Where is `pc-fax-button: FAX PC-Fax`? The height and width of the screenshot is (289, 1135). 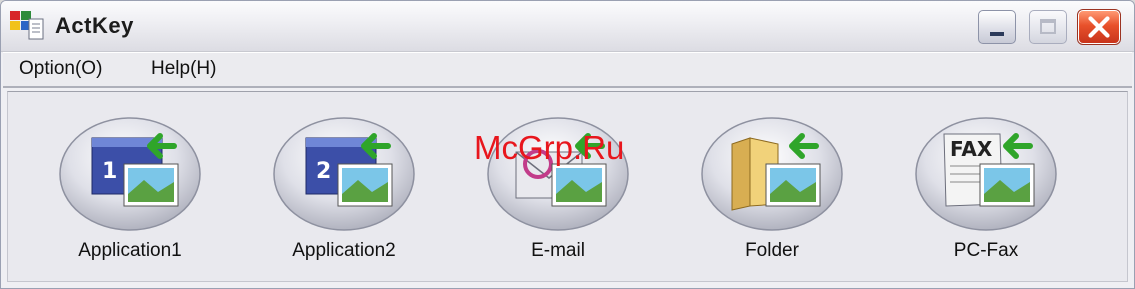
pc-fax-button: FAX PC-Fax is located at coordinates (986, 190).